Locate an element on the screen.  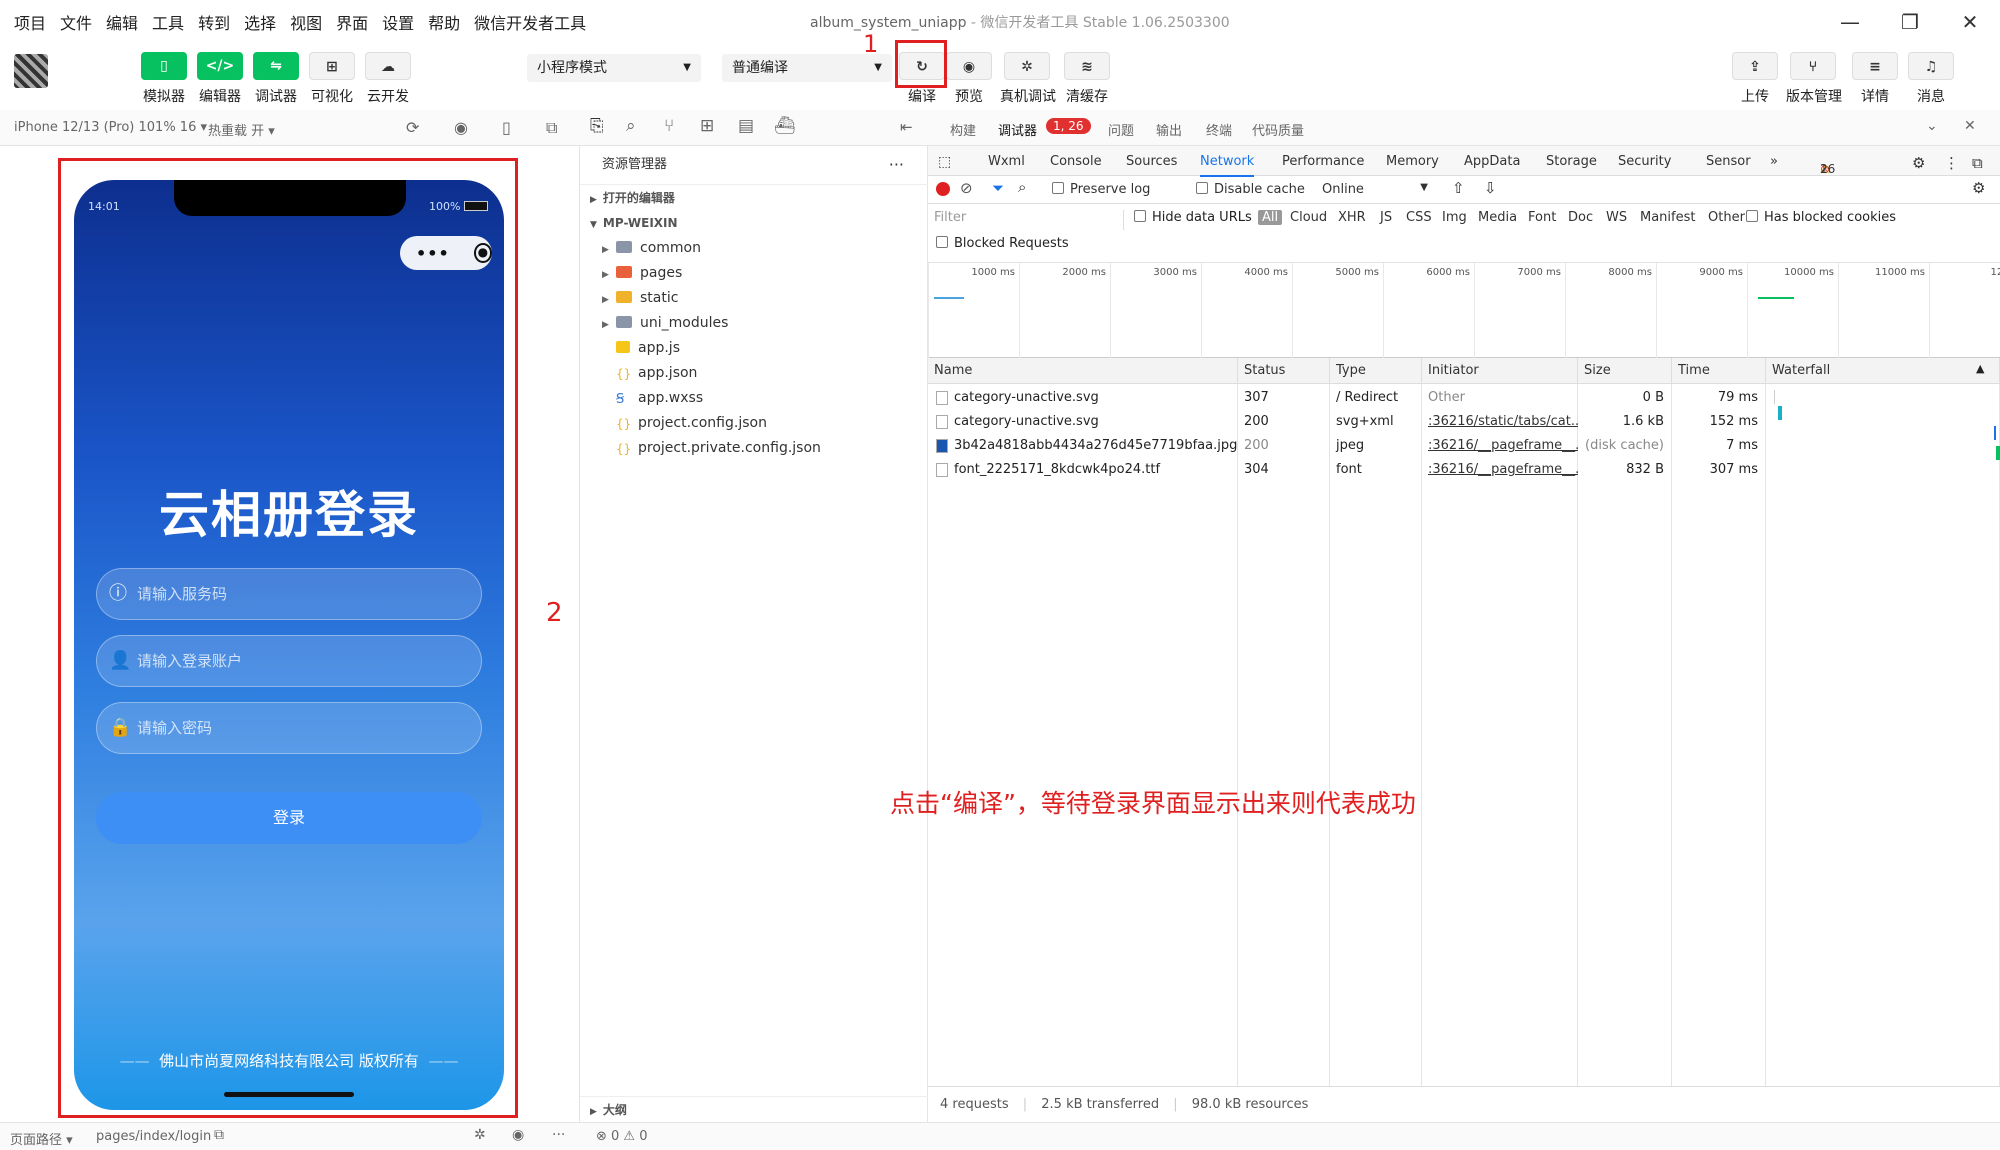
tab-output: 输出 is located at coordinates (1169, 129).